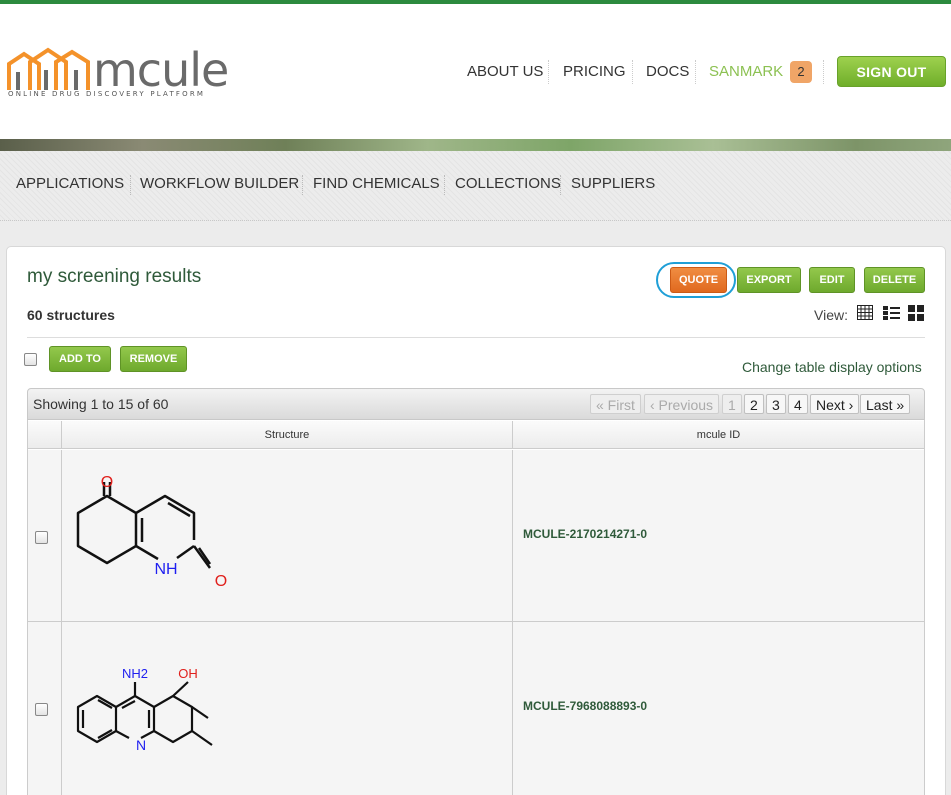 The height and width of the screenshot is (795, 951). What do you see at coordinates (732, 404) in the screenshot?
I see `page-button-1: 1` at bounding box center [732, 404].